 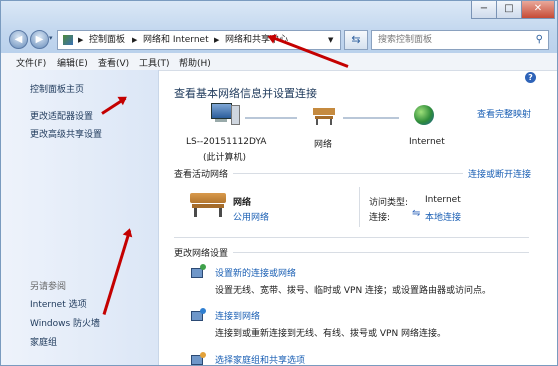 I want to click on network-bench-icon, so click(x=324, y=115).